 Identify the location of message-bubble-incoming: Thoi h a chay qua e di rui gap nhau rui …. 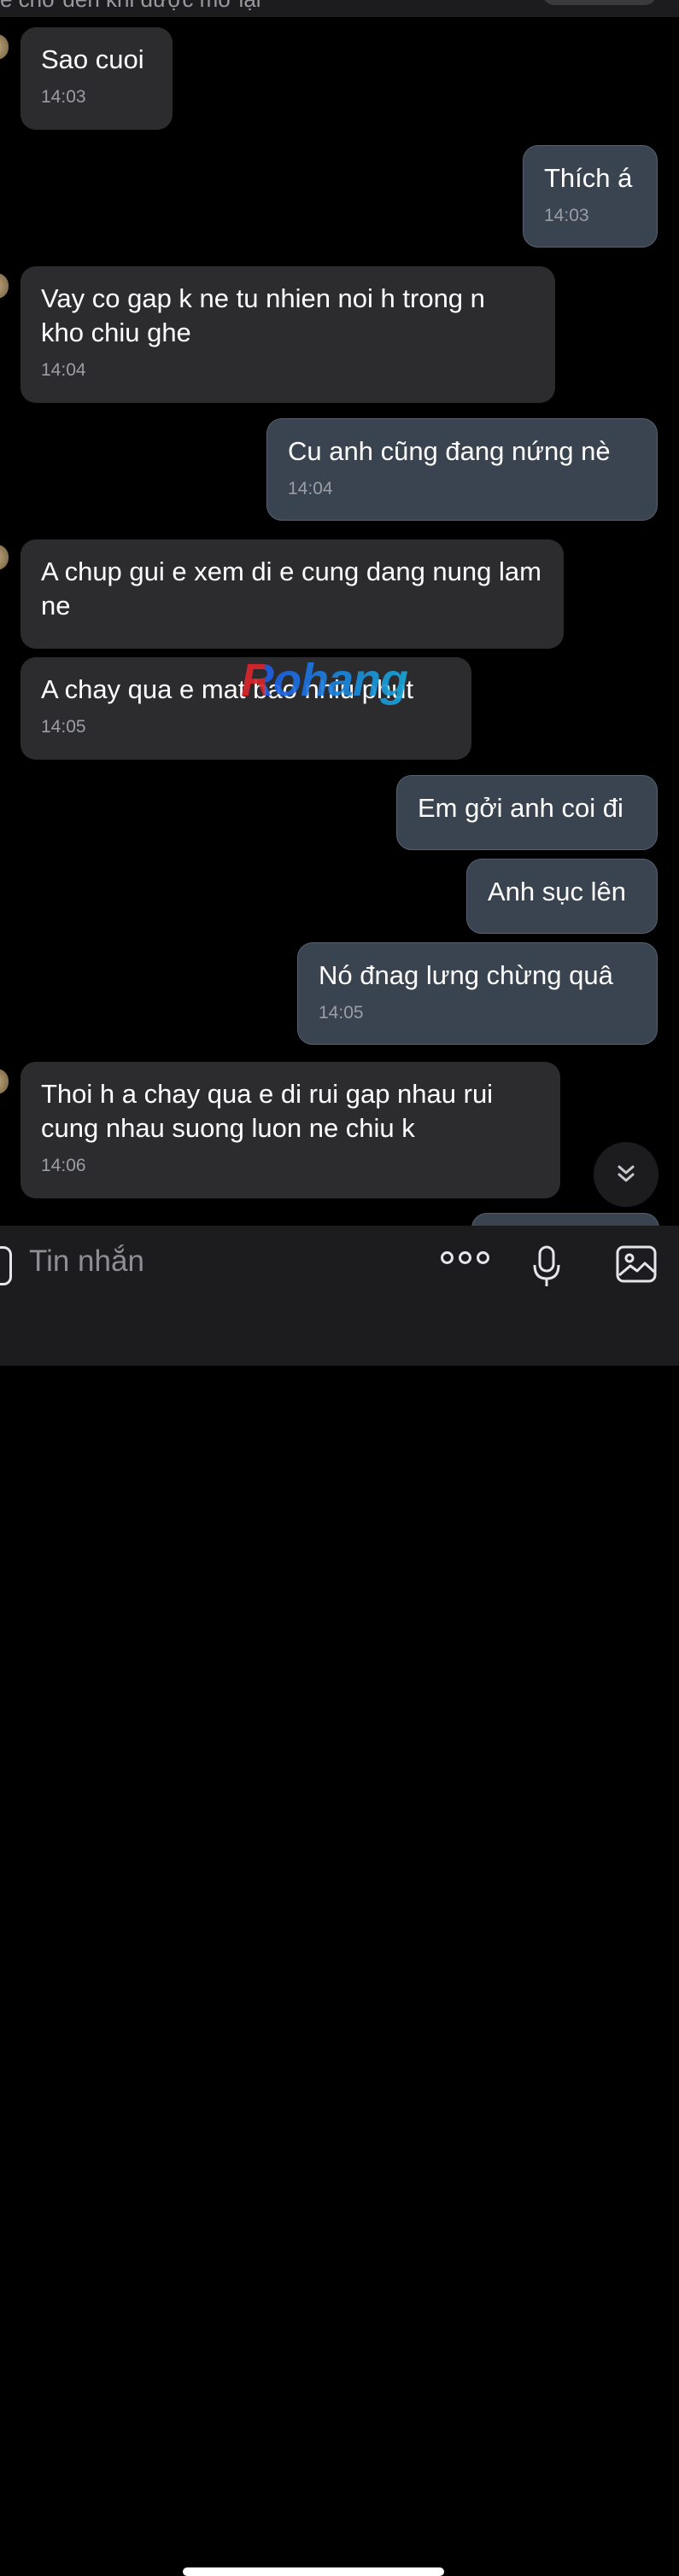
(290, 1130).